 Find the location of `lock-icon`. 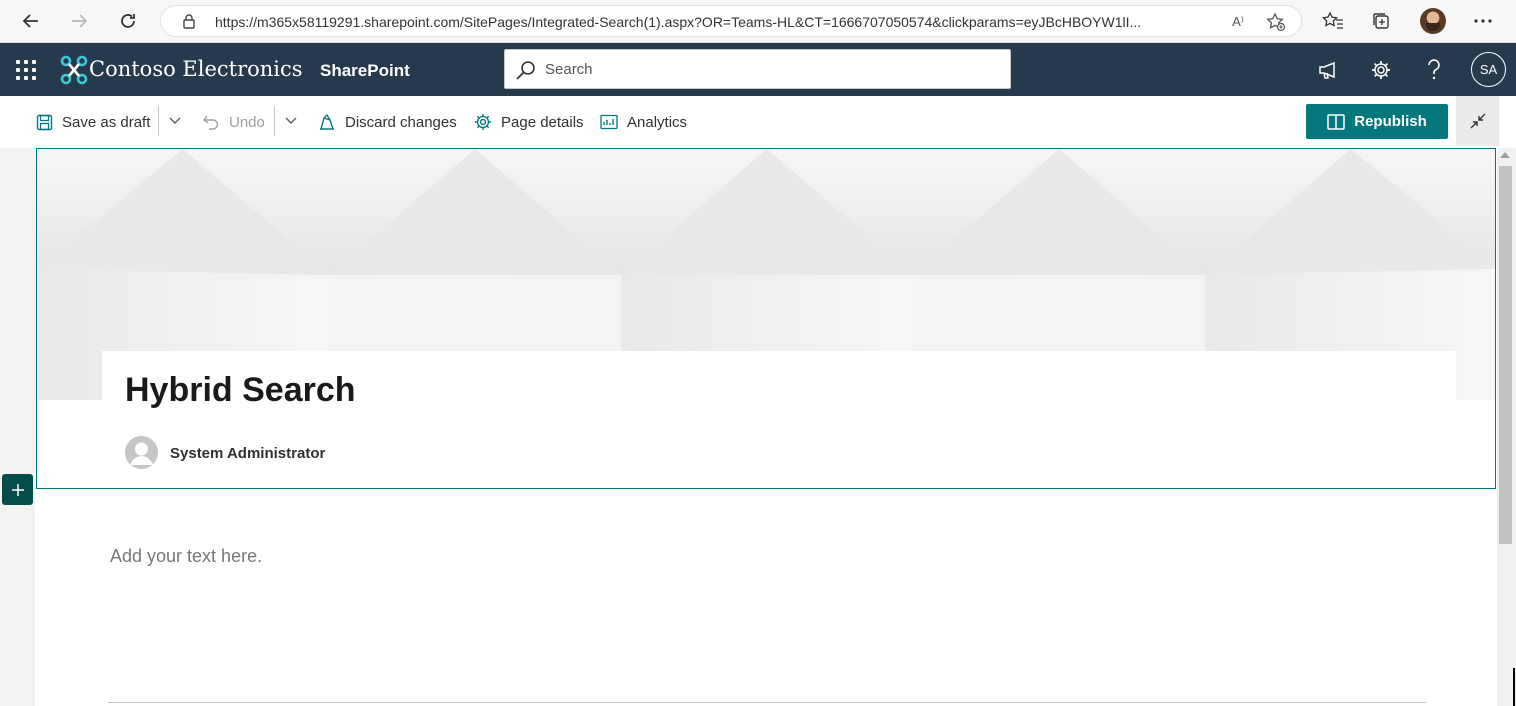

lock-icon is located at coordinates (189, 21).